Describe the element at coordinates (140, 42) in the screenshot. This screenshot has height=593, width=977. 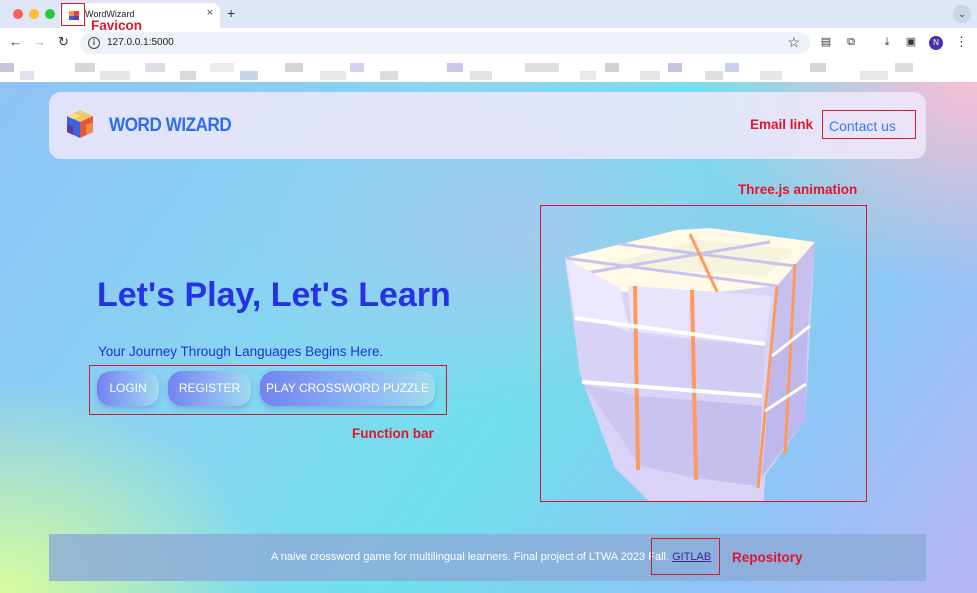
I see `url-text: 127.0.0.1:5000` at that location.